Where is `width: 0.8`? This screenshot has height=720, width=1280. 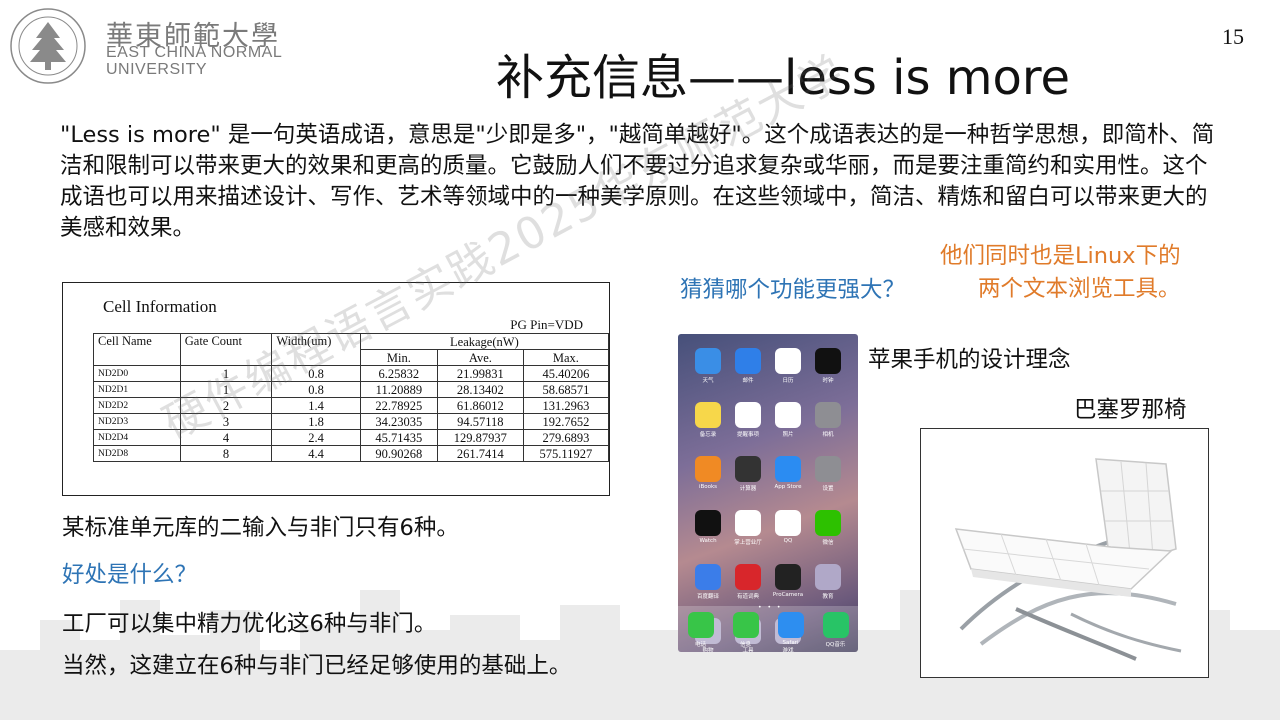
width: 0.8 is located at coordinates (316, 389).